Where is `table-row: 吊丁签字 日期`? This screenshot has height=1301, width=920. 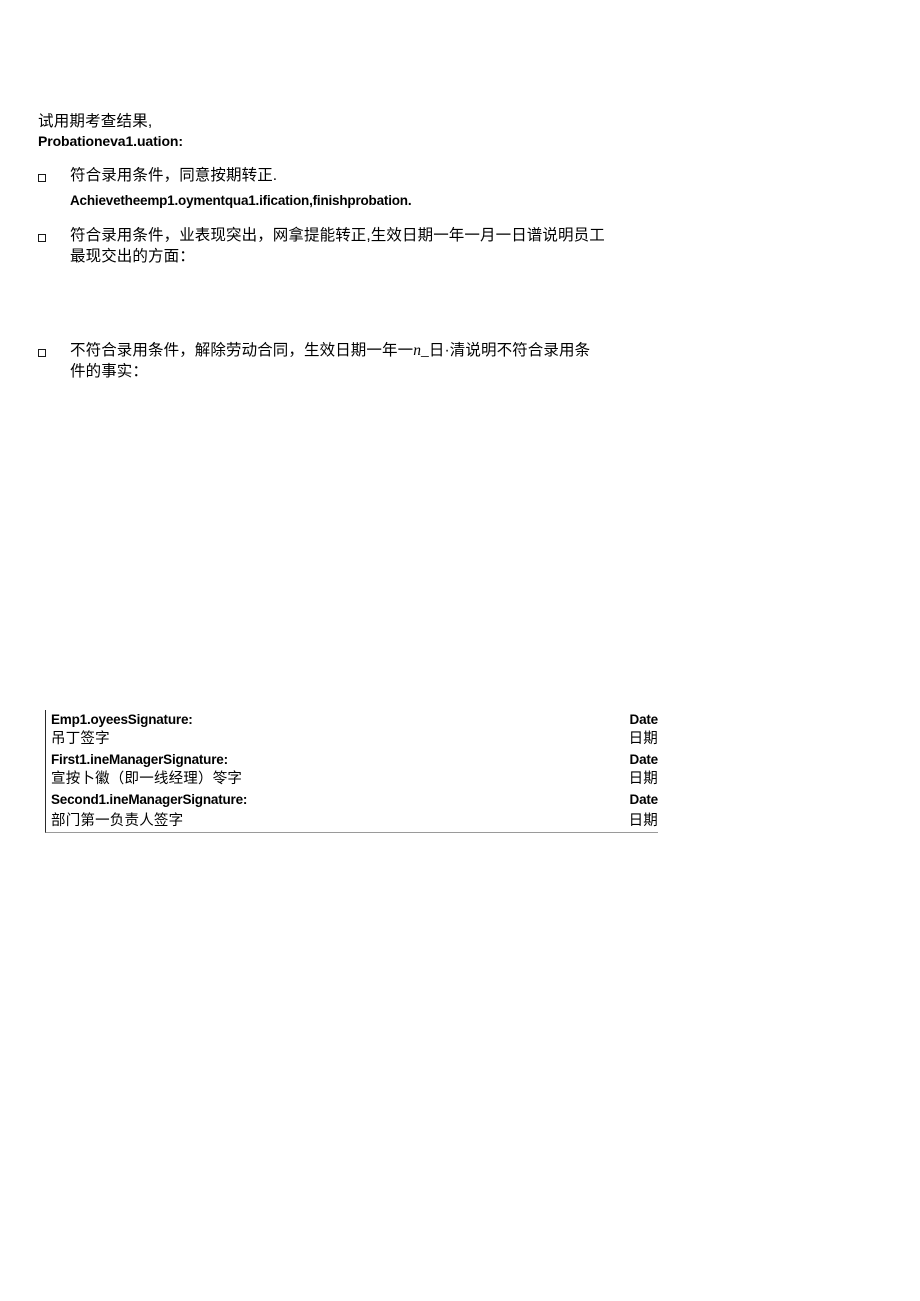
table-row: 吊丁签字 日期 is located at coordinates (352, 739).